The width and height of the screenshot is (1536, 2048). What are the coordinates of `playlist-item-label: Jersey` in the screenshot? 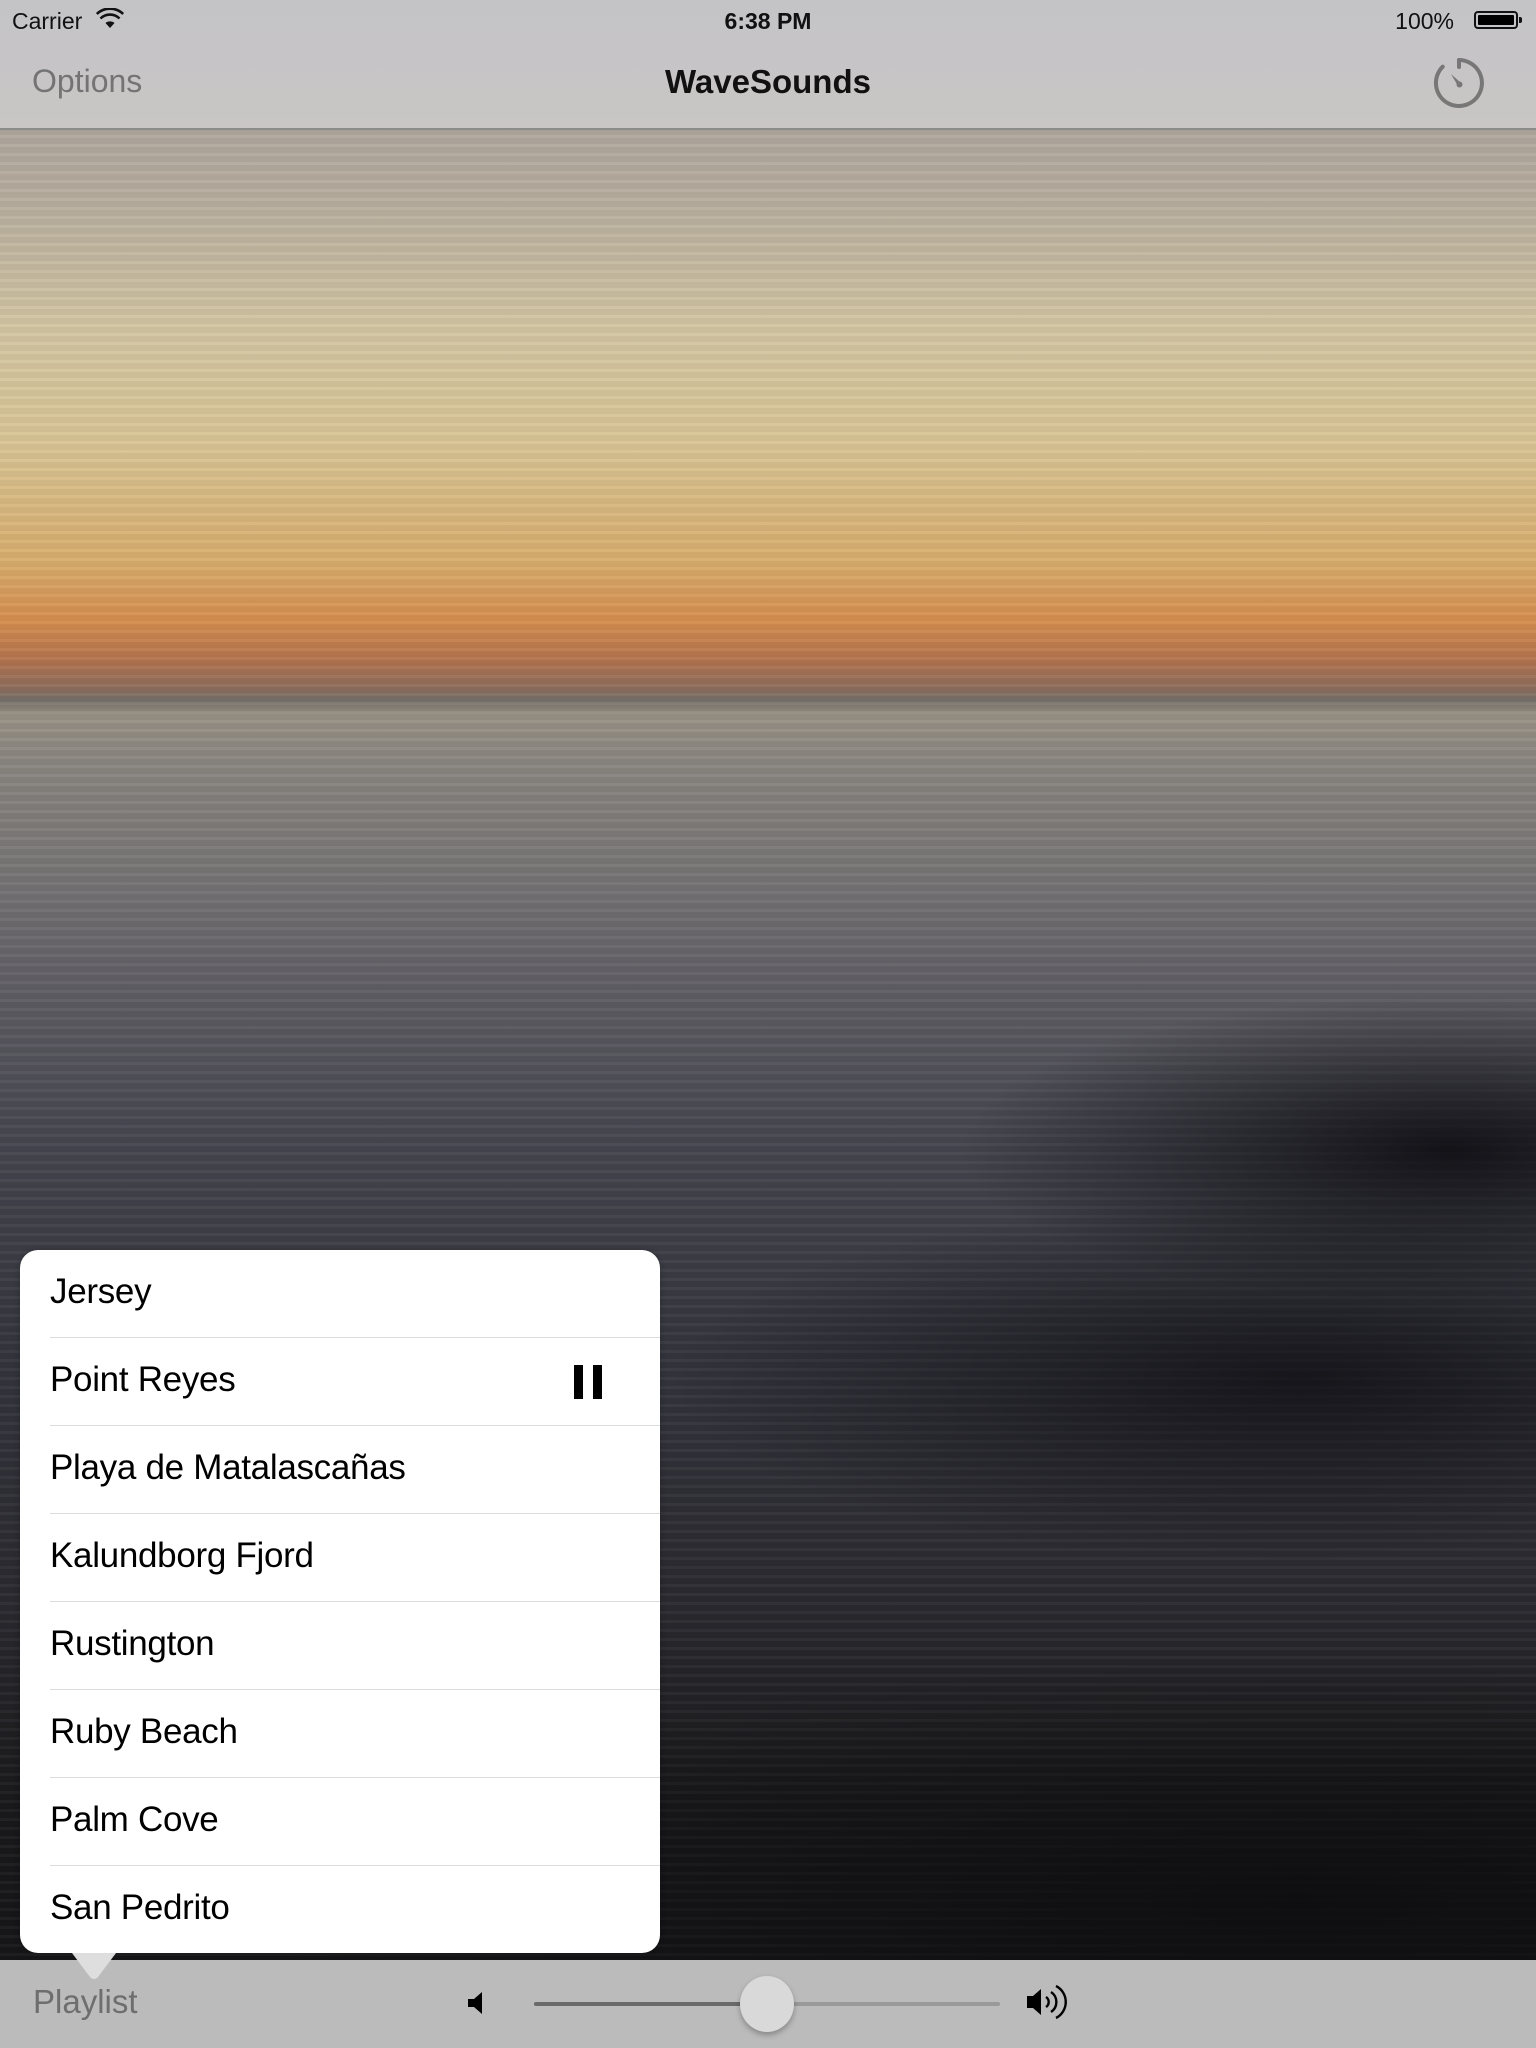 It's located at (101, 1291).